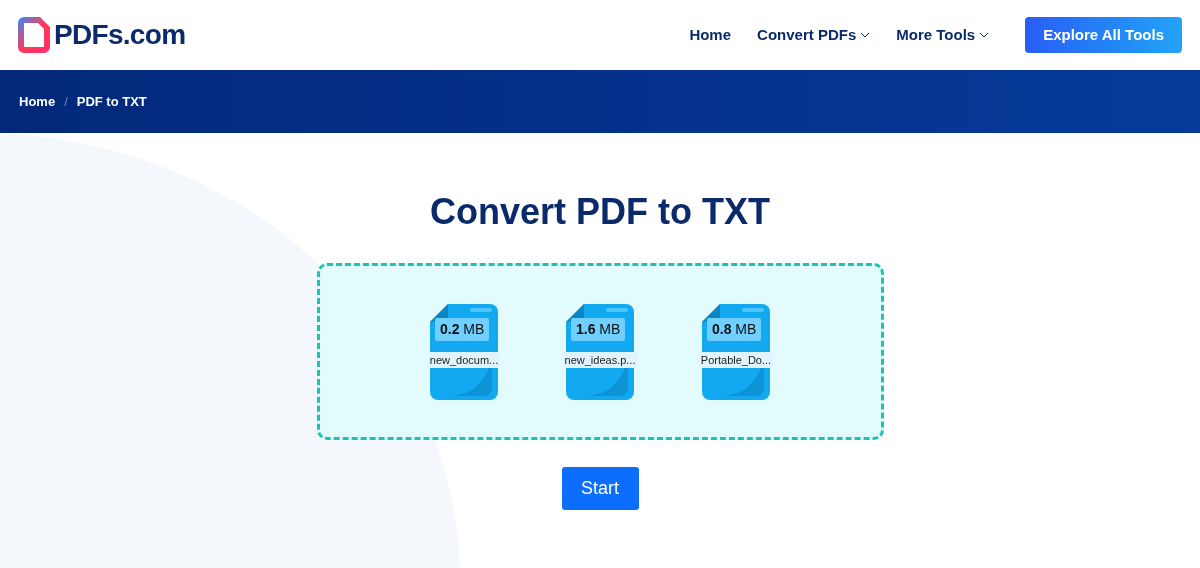  What do you see at coordinates (710, 35) in the screenshot?
I see `nav-link: Home` at bounding box center [710, 35].